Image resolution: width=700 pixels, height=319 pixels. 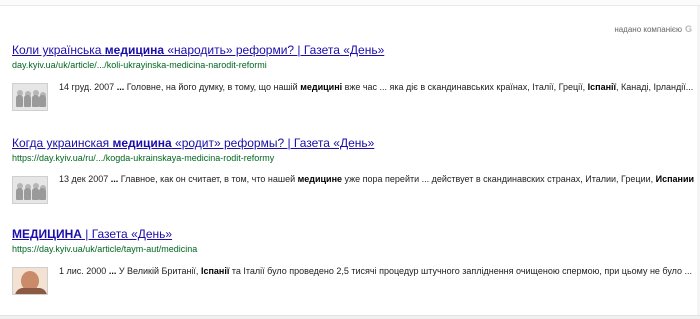 I want to click on text-segment: Коли українська, so click(x=58, y=50).